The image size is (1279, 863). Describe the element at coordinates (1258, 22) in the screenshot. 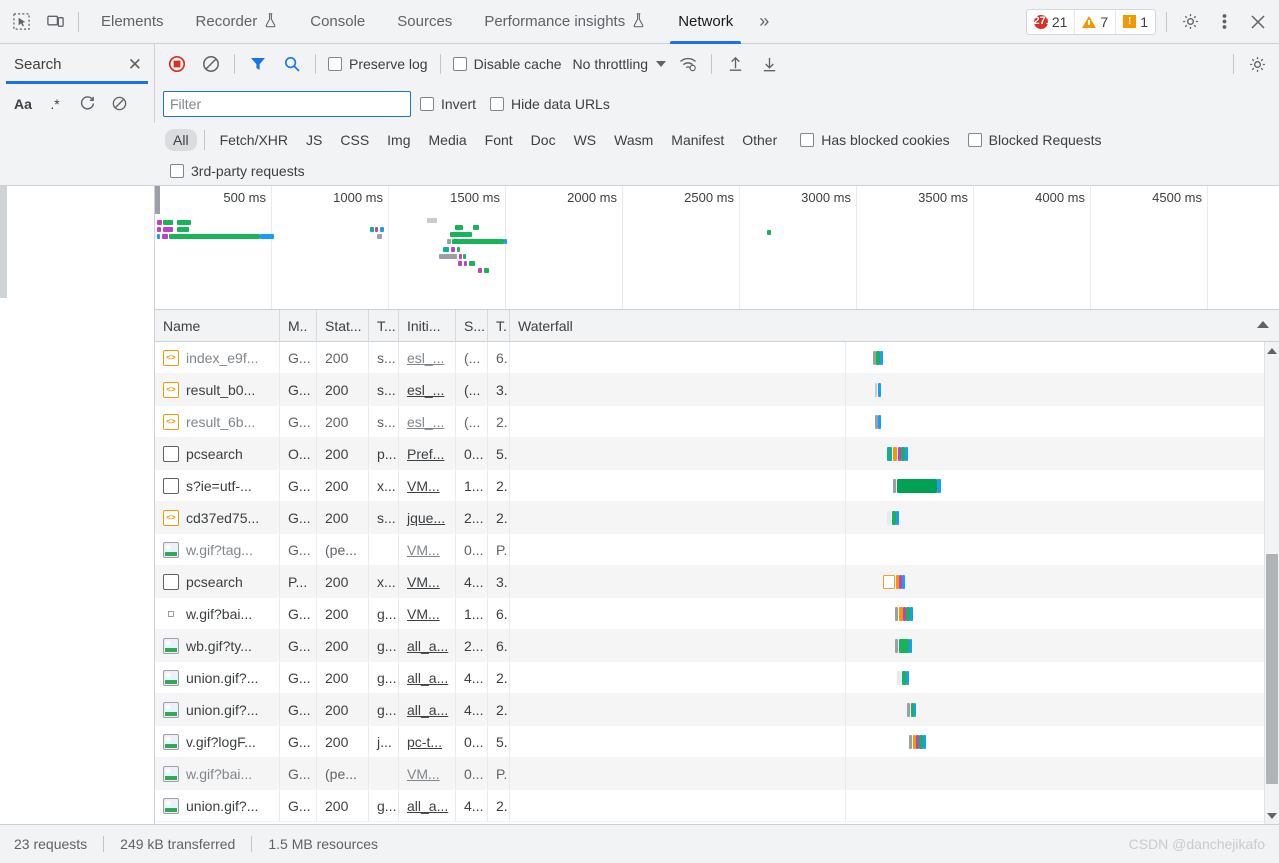

I see `close-icon` at that location.